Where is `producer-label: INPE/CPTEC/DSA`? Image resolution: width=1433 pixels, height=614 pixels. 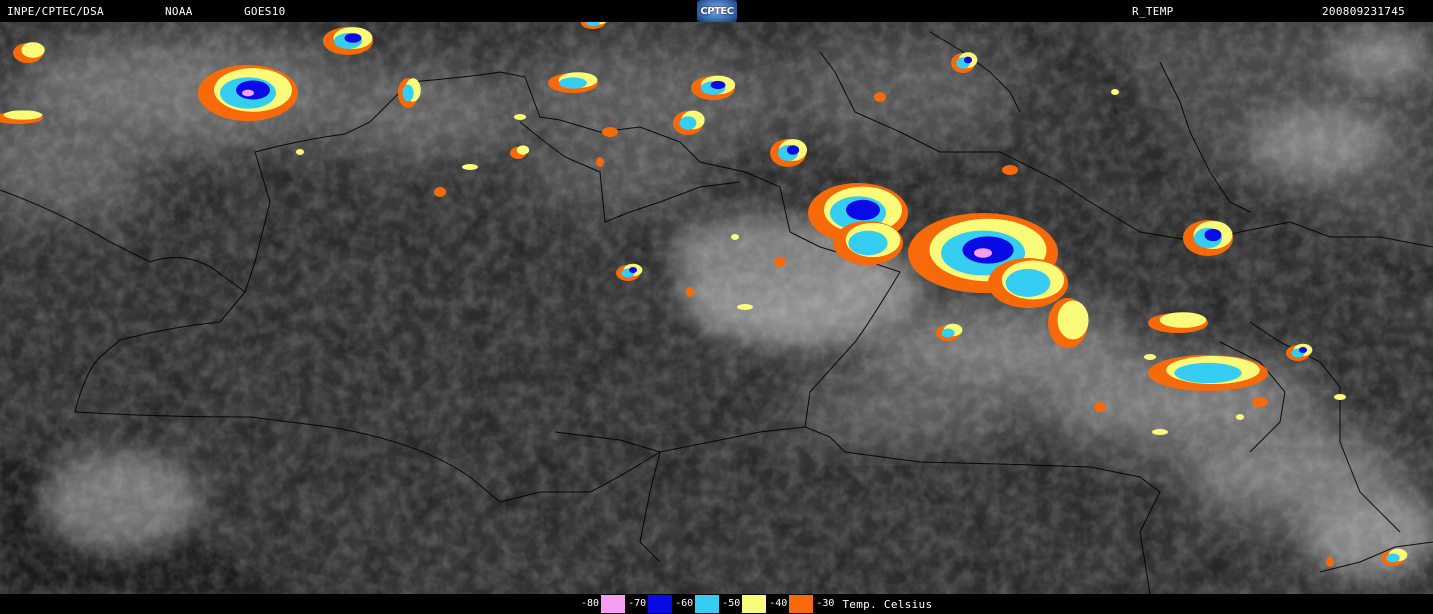
producer-label: INPE/CPTEC/DSA is located at coordinates (55, 11).